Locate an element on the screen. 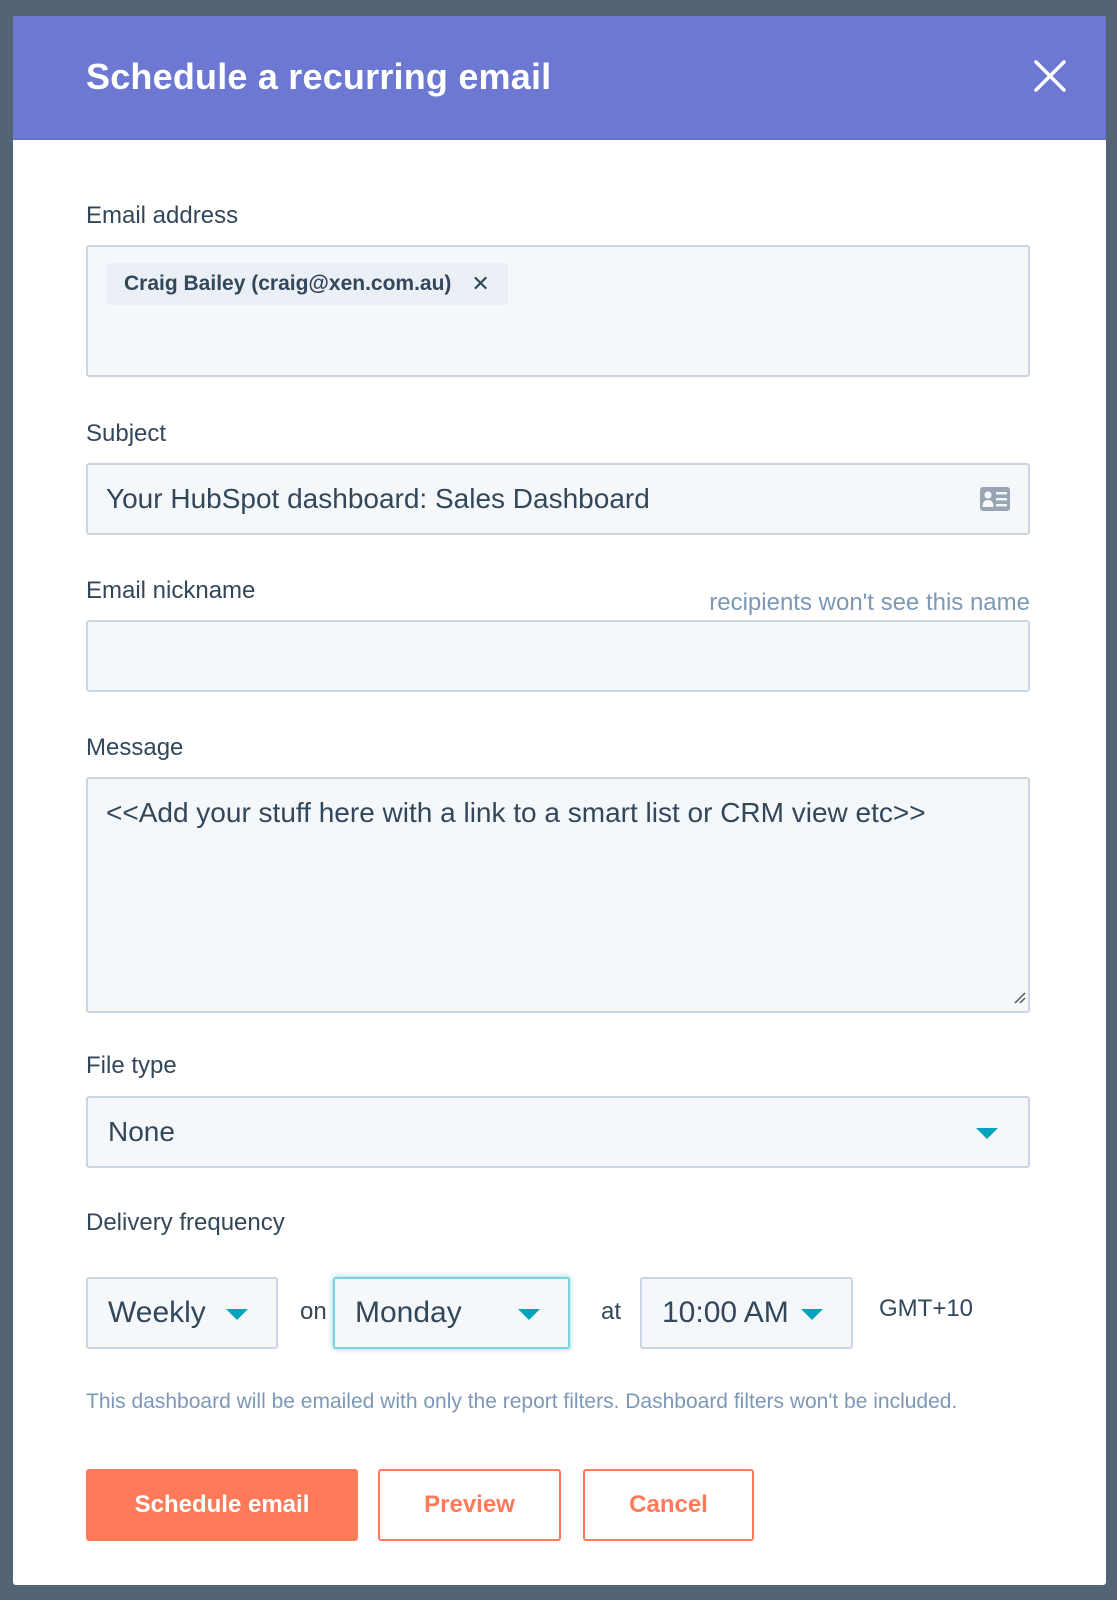  at-label: at is located at coordinates (611, 1311).